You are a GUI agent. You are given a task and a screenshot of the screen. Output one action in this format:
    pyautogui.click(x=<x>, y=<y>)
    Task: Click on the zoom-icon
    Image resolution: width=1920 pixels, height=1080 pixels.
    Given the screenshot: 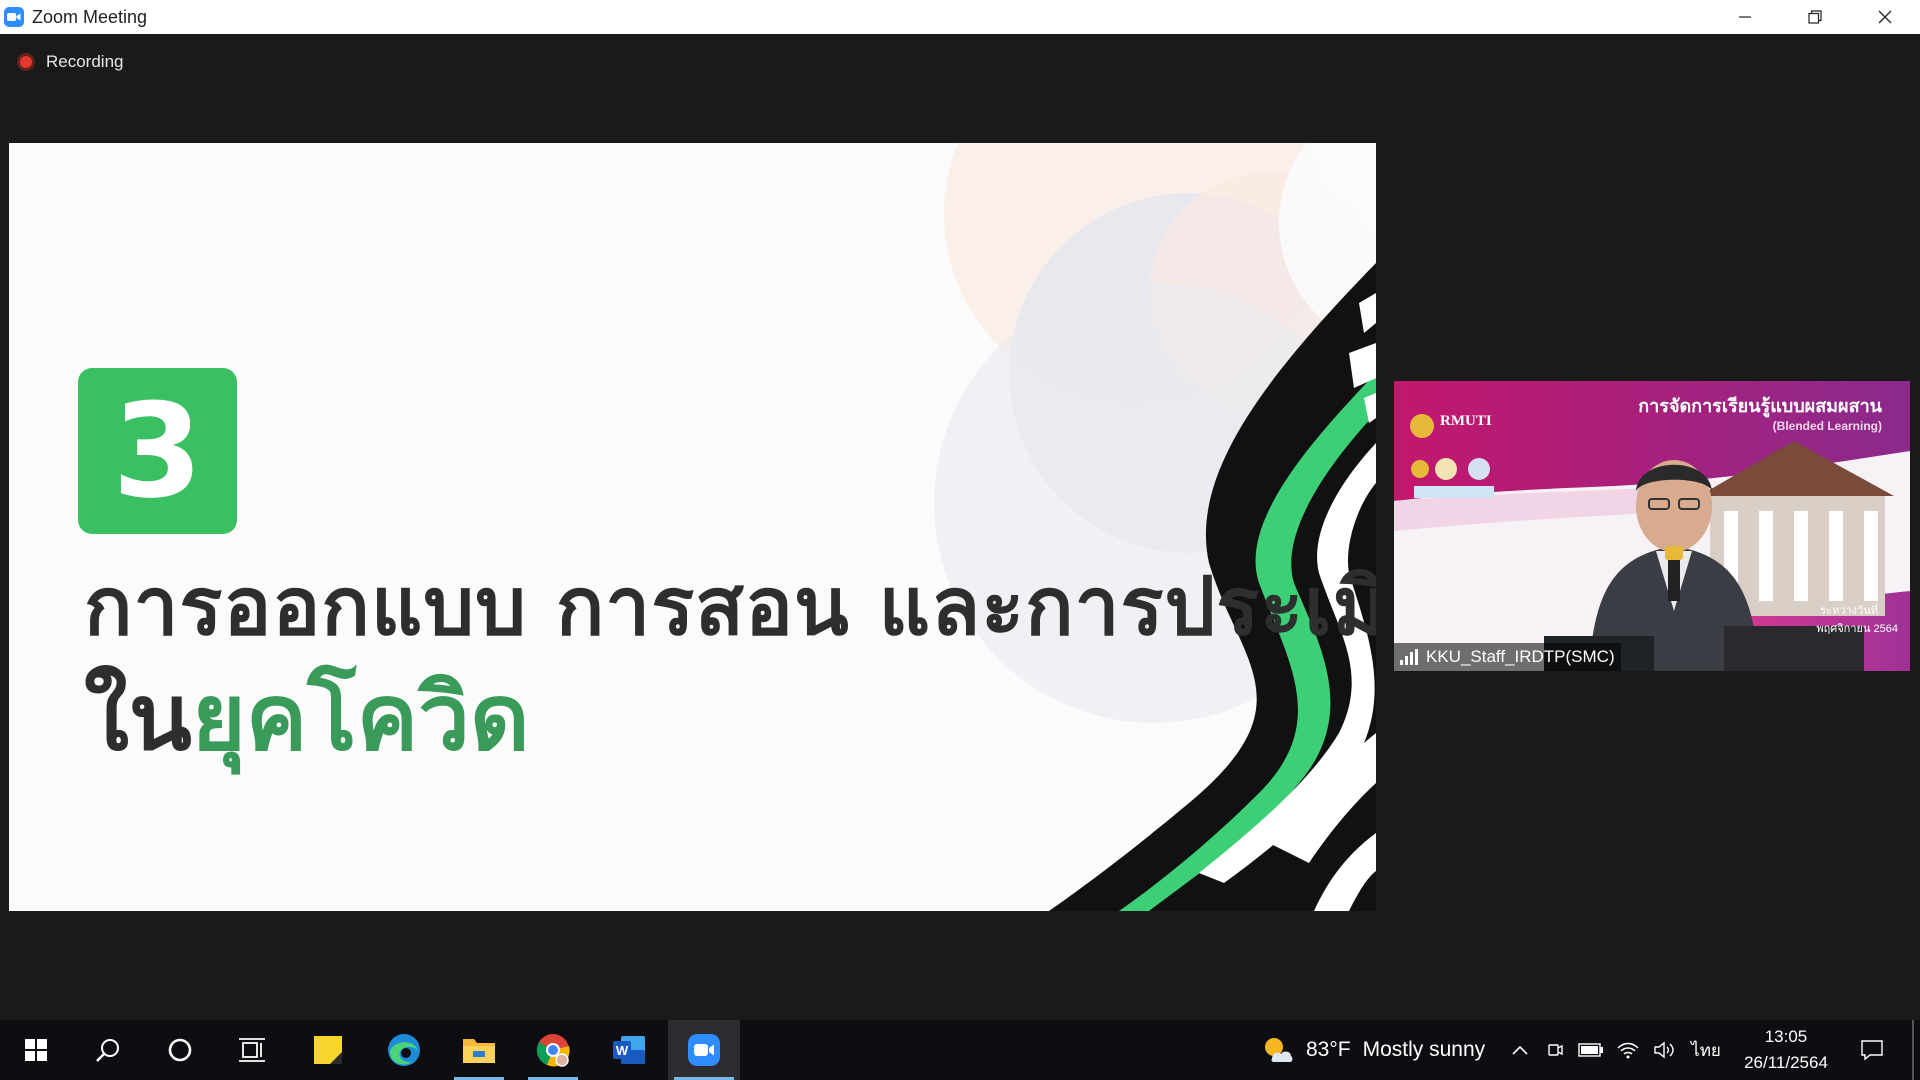 What is the action you would take?
    pyautogui.click(x=704, y=1050)
    